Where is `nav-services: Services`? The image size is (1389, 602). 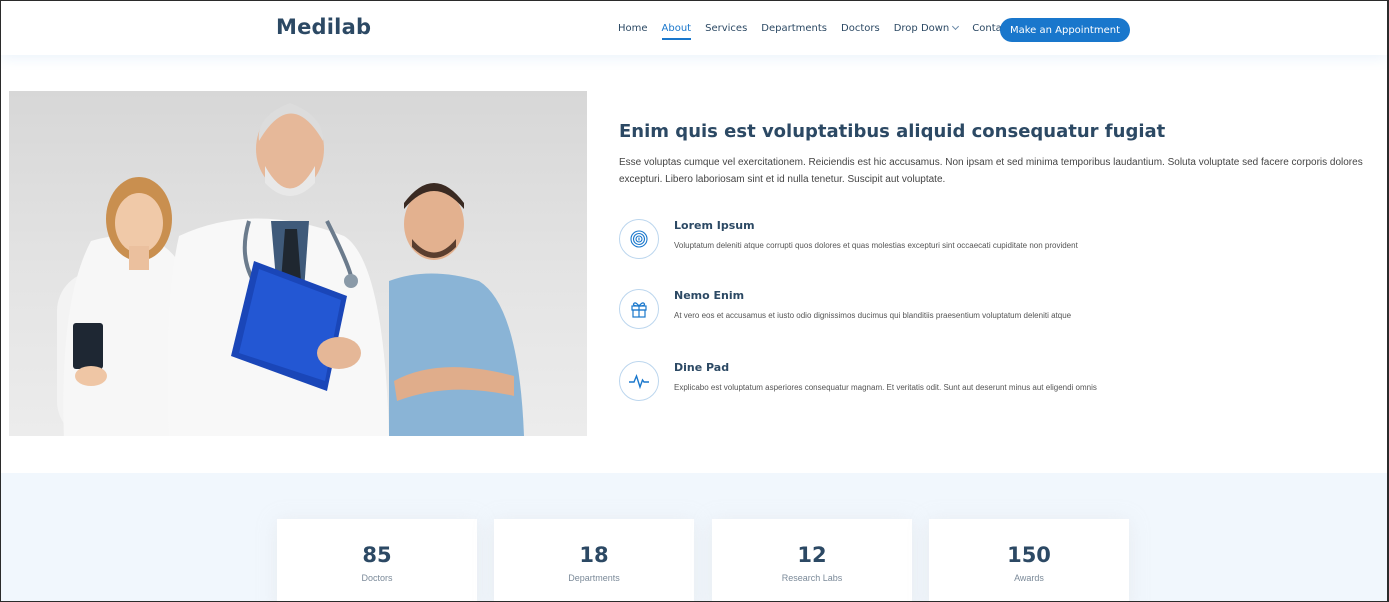 nav-services: Services is located at coordinates (726, 28).